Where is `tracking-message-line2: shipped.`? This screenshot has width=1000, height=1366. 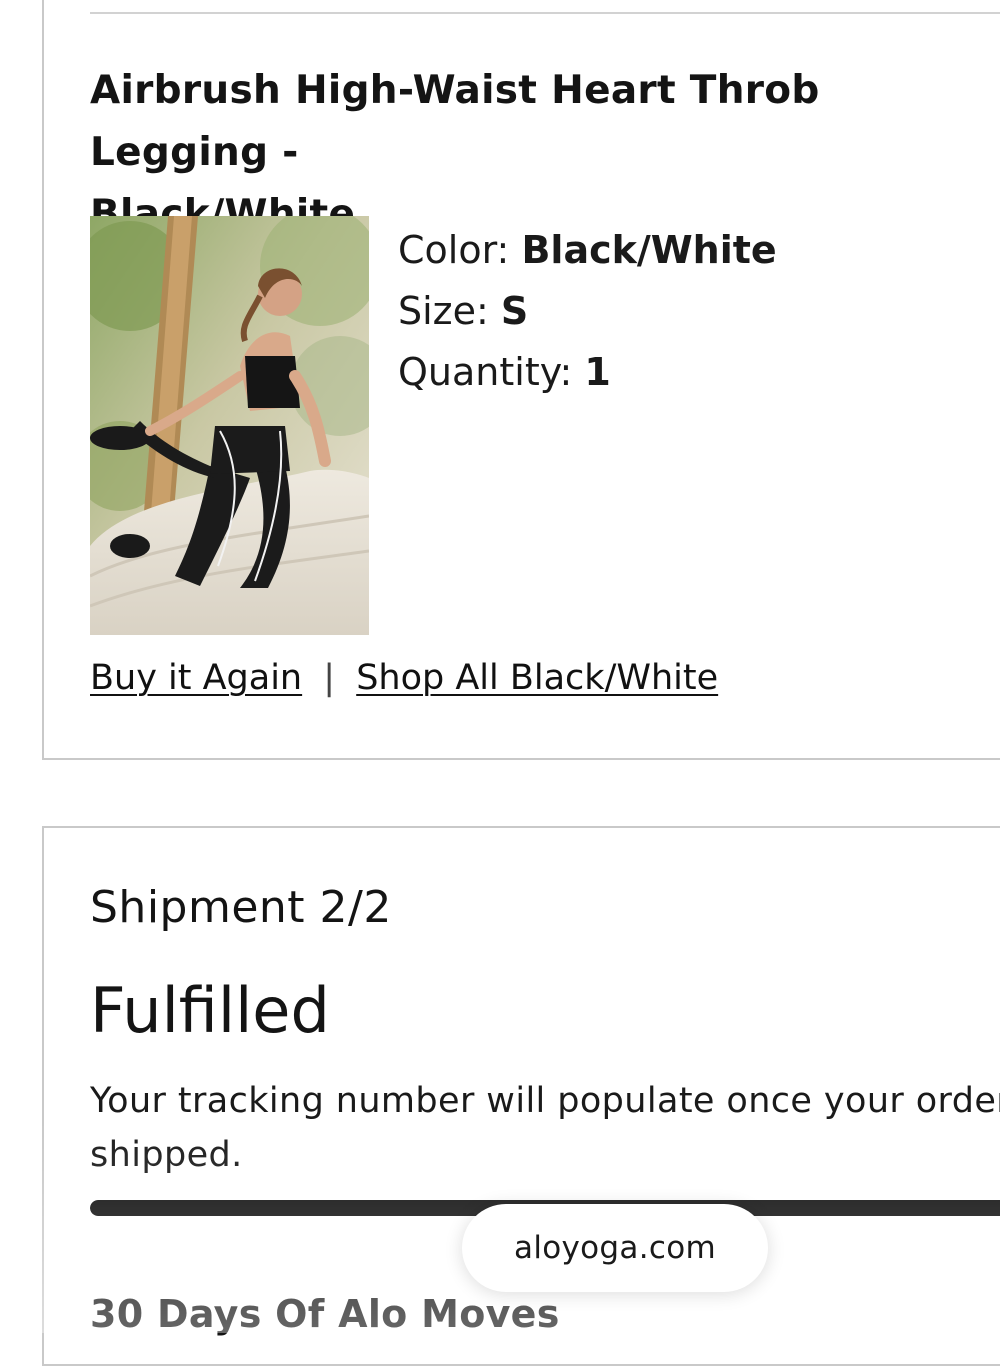
tracking-message-line2: shipped. is located at coordinates (166, 1155).